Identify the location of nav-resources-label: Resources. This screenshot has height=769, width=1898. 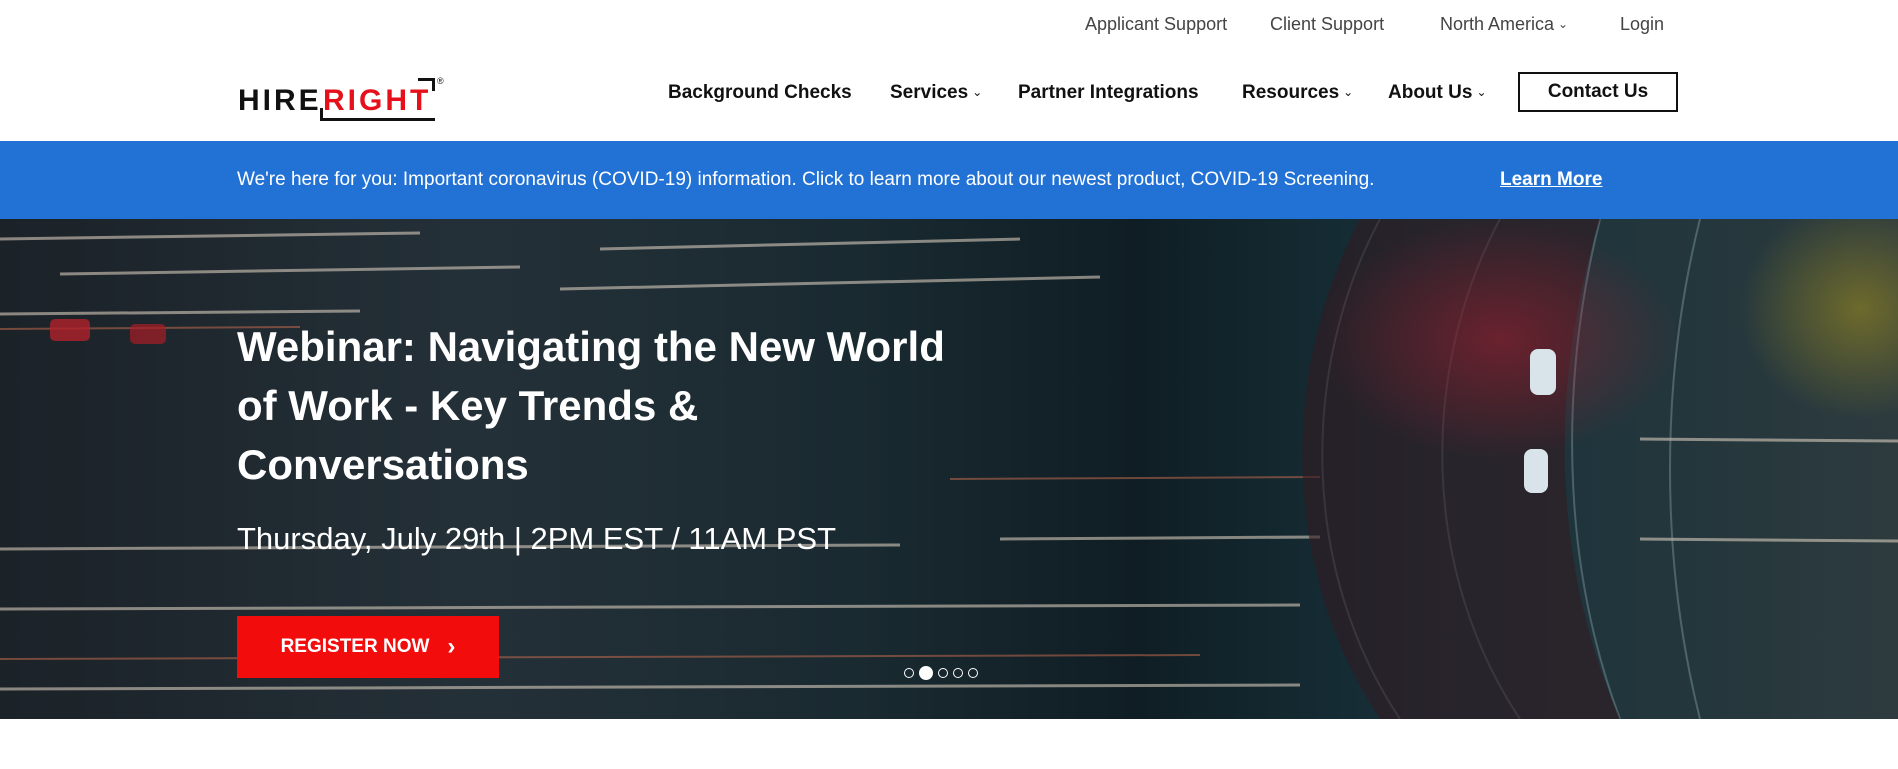
(1291, 92).